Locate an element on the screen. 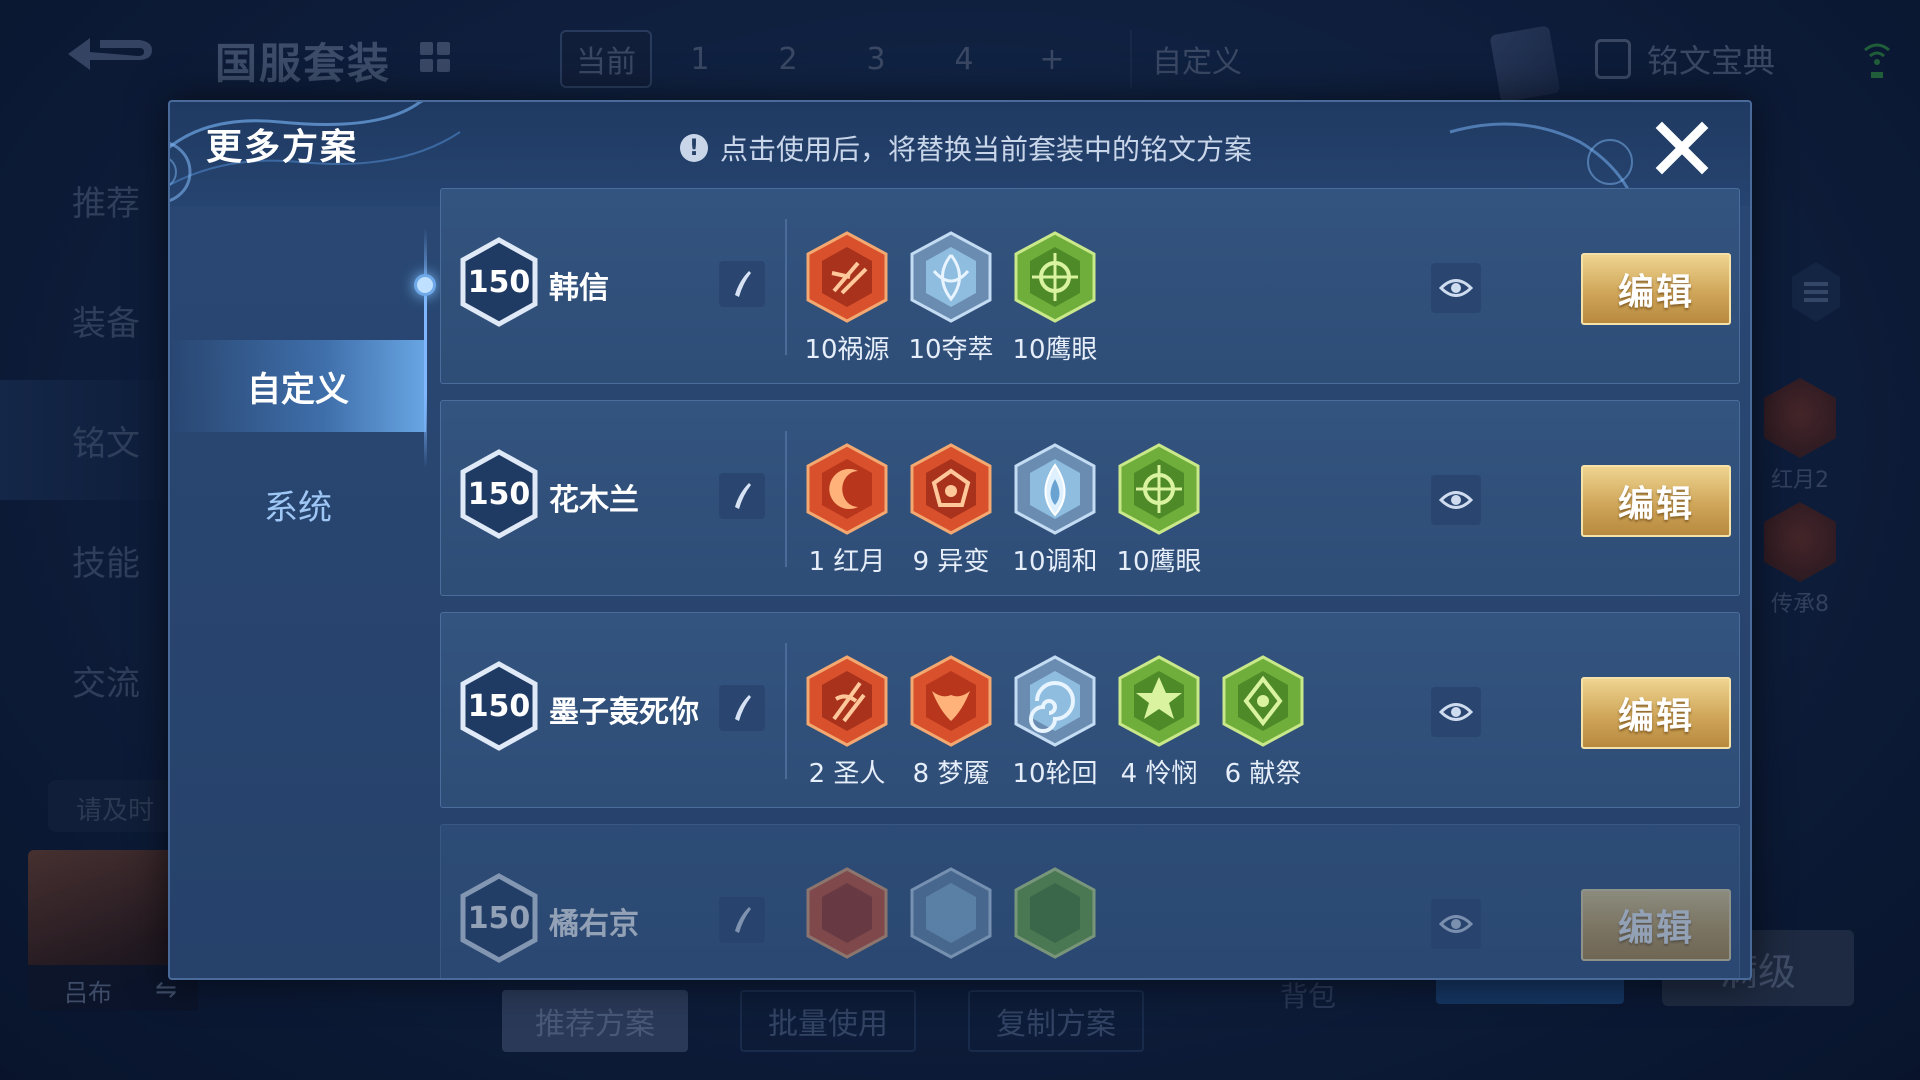  rune-red-icon is located at coordinates (847, 913).